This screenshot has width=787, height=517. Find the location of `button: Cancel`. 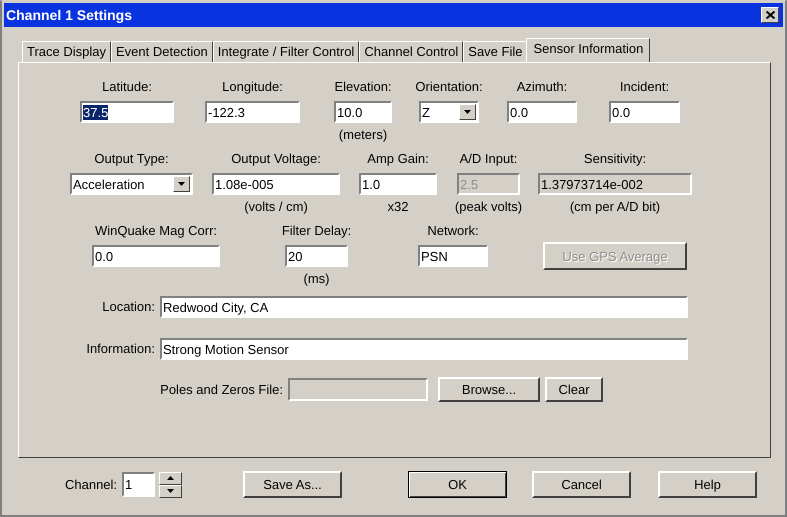

button: Cancel is located at coordinates (582, 484).